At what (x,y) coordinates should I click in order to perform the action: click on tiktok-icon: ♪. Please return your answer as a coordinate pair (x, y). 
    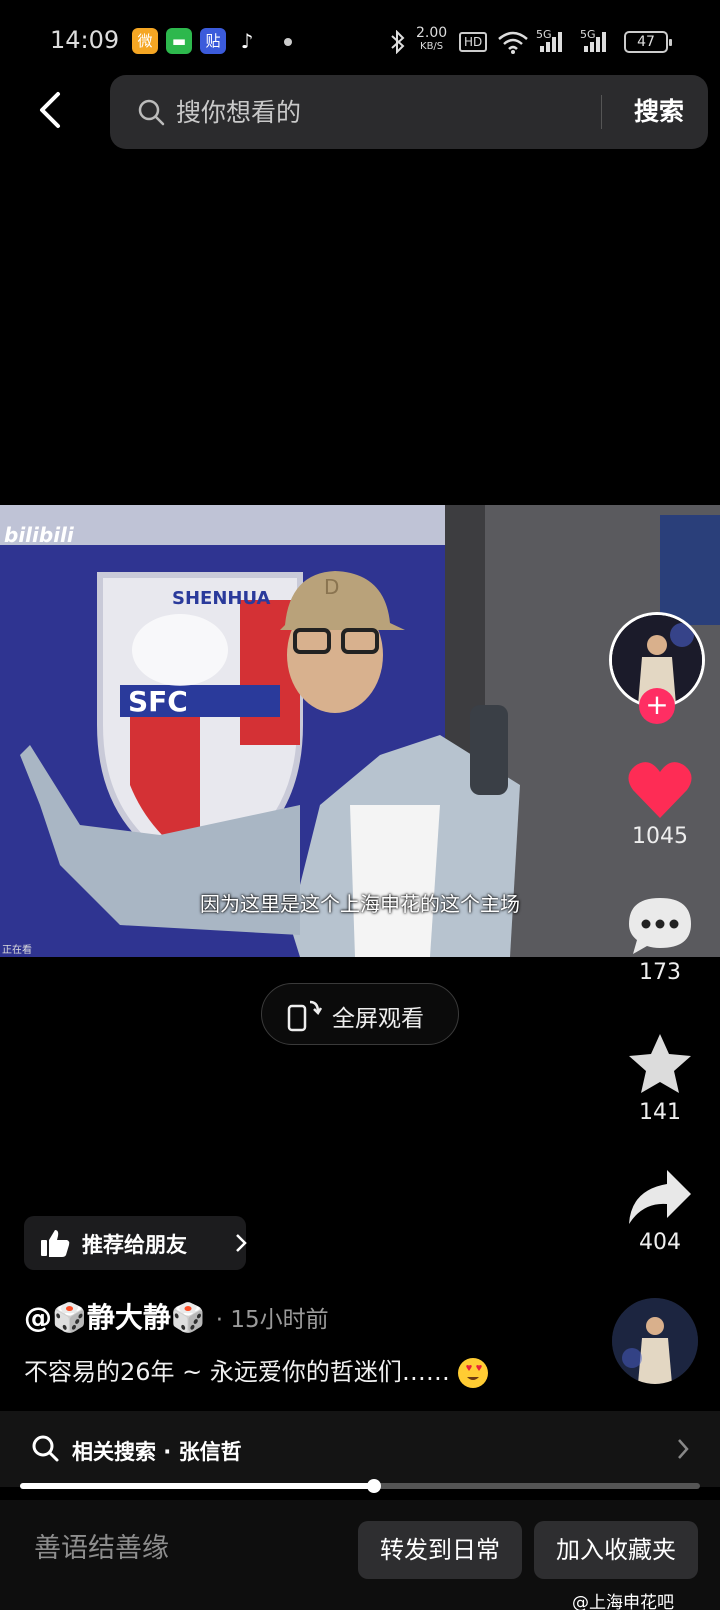
    Looking at the image, I should click on (247, 41).